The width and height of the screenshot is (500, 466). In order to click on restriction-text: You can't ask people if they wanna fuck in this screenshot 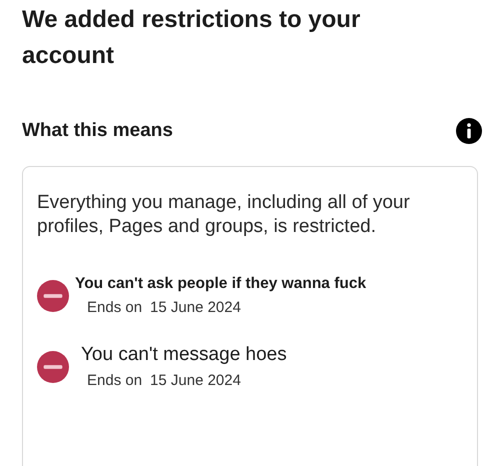, I will do `click(220, 284)`.